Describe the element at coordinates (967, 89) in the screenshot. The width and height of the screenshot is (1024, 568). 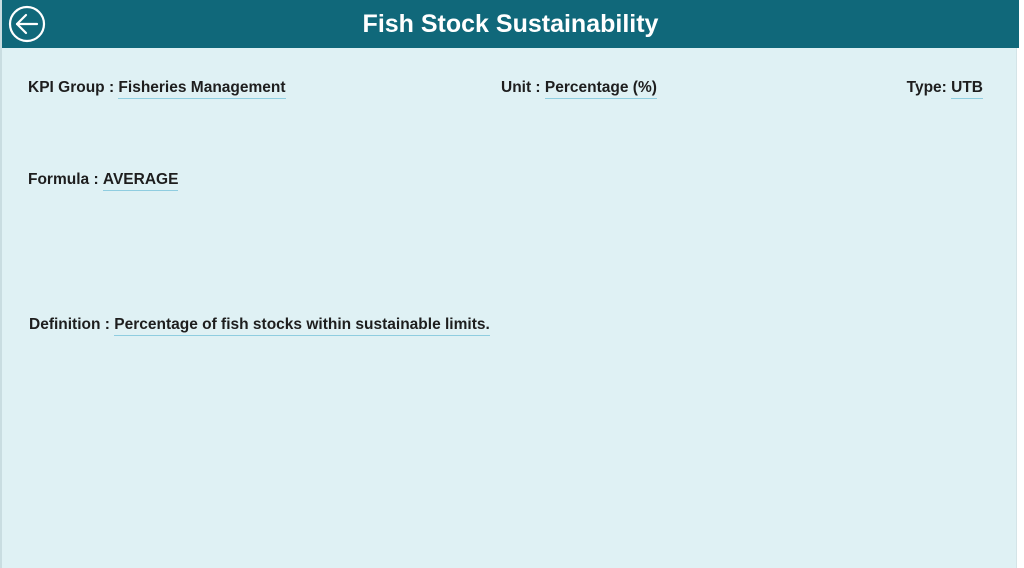
I see `type-value: UTB` at that location.